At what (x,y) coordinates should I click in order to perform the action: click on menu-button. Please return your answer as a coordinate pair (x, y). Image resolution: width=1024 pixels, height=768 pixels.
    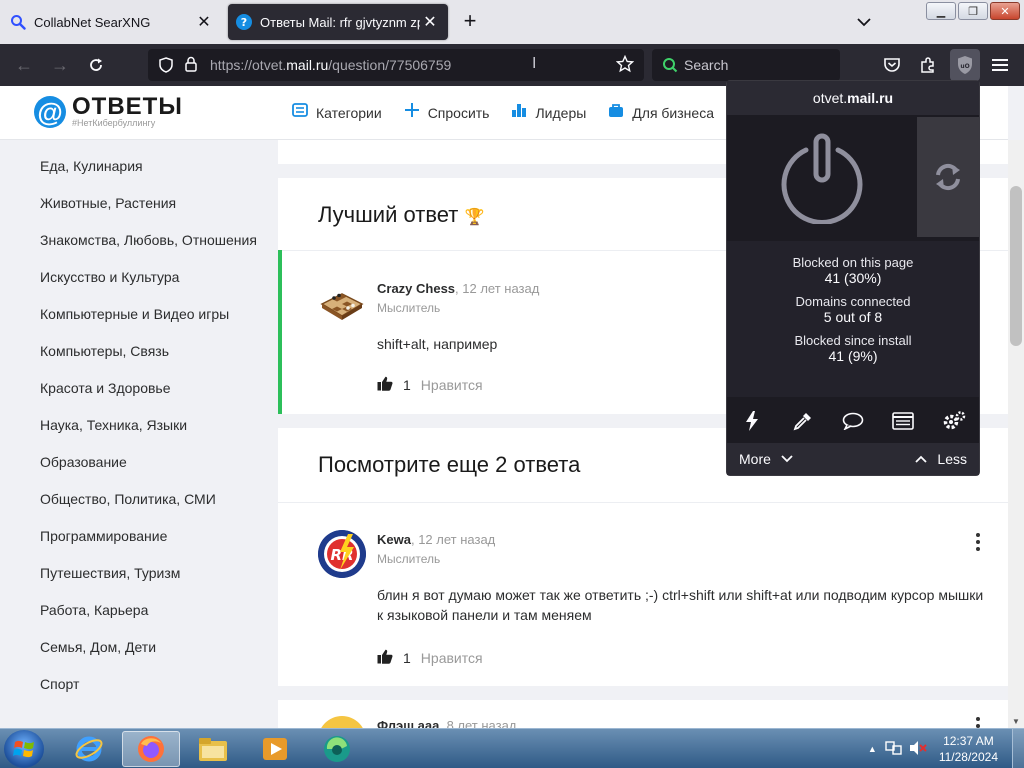
    Looking at the image, I should click on (1000, 65).